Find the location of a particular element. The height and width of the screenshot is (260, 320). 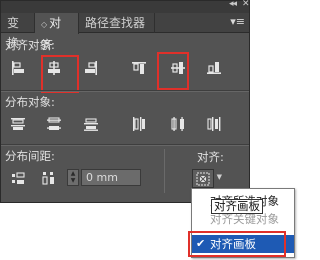

horizontal-distribute-space-icon is located at coordinates (48, 178).